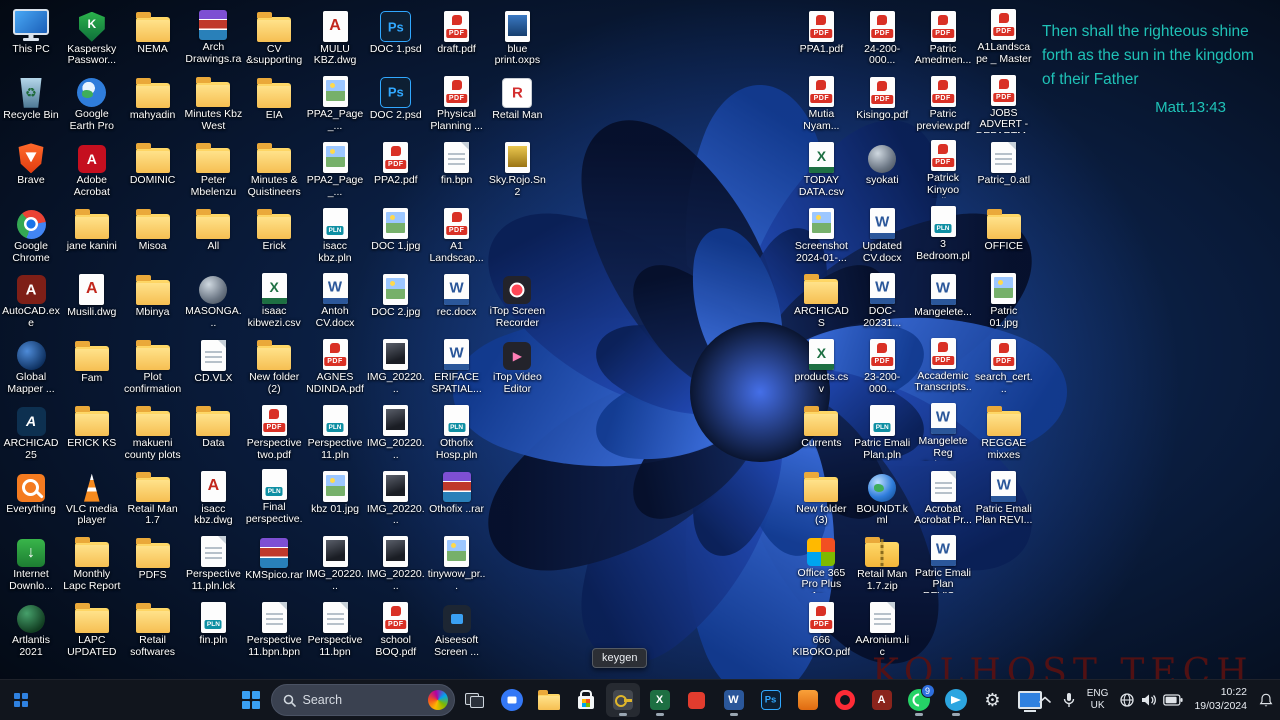  What do you see at coordinates (771, 700) in the screenshot?
I see `photoshop-button` at bounding box center [771, 700].